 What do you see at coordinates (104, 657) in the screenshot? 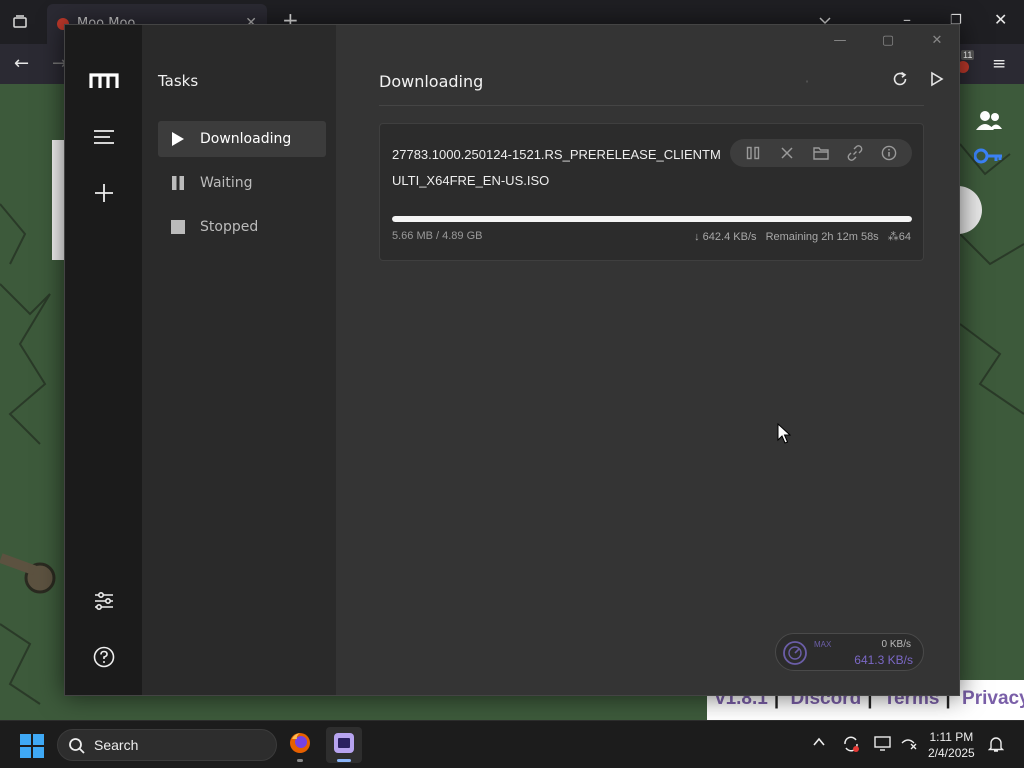
I see `help-icon` at bounding box center [104, 657].